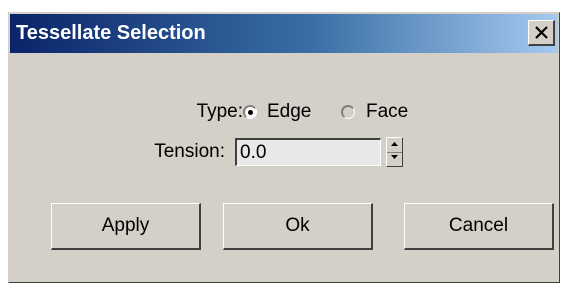  I want to click on spinner-up-button, so click(394, 145).